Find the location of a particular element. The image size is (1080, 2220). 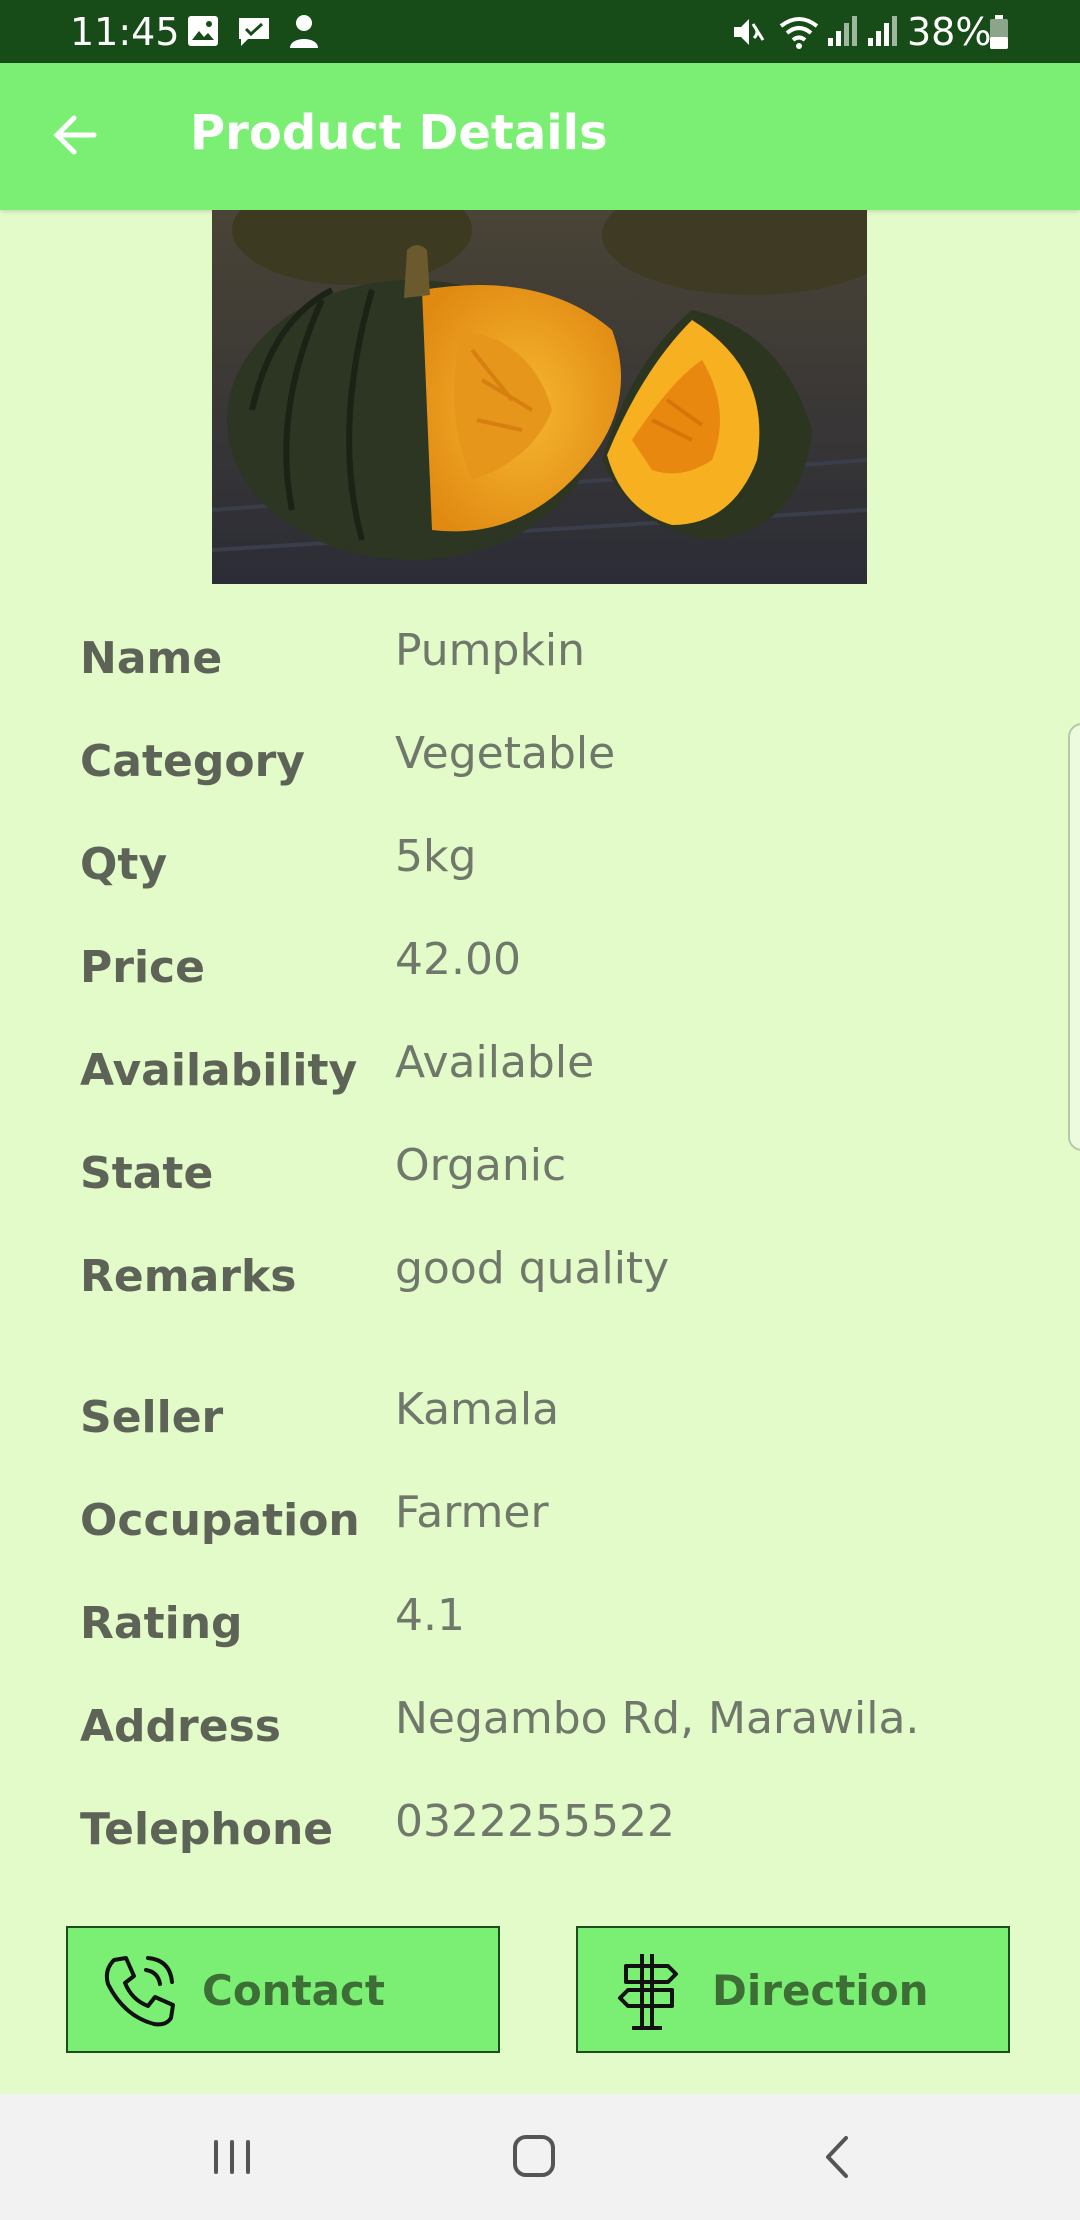

detail-label: Price is located at coordinates (142, 967).